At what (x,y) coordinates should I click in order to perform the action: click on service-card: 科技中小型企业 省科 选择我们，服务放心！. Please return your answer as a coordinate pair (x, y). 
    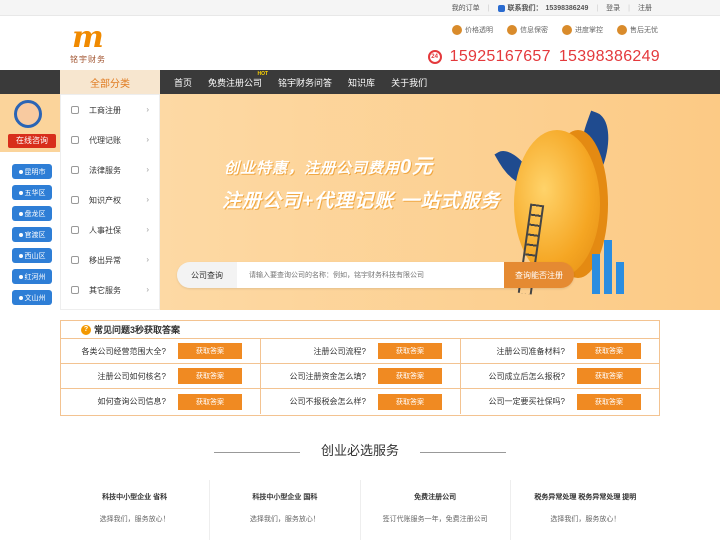
    Looking at the image, I should click on (135, 510).